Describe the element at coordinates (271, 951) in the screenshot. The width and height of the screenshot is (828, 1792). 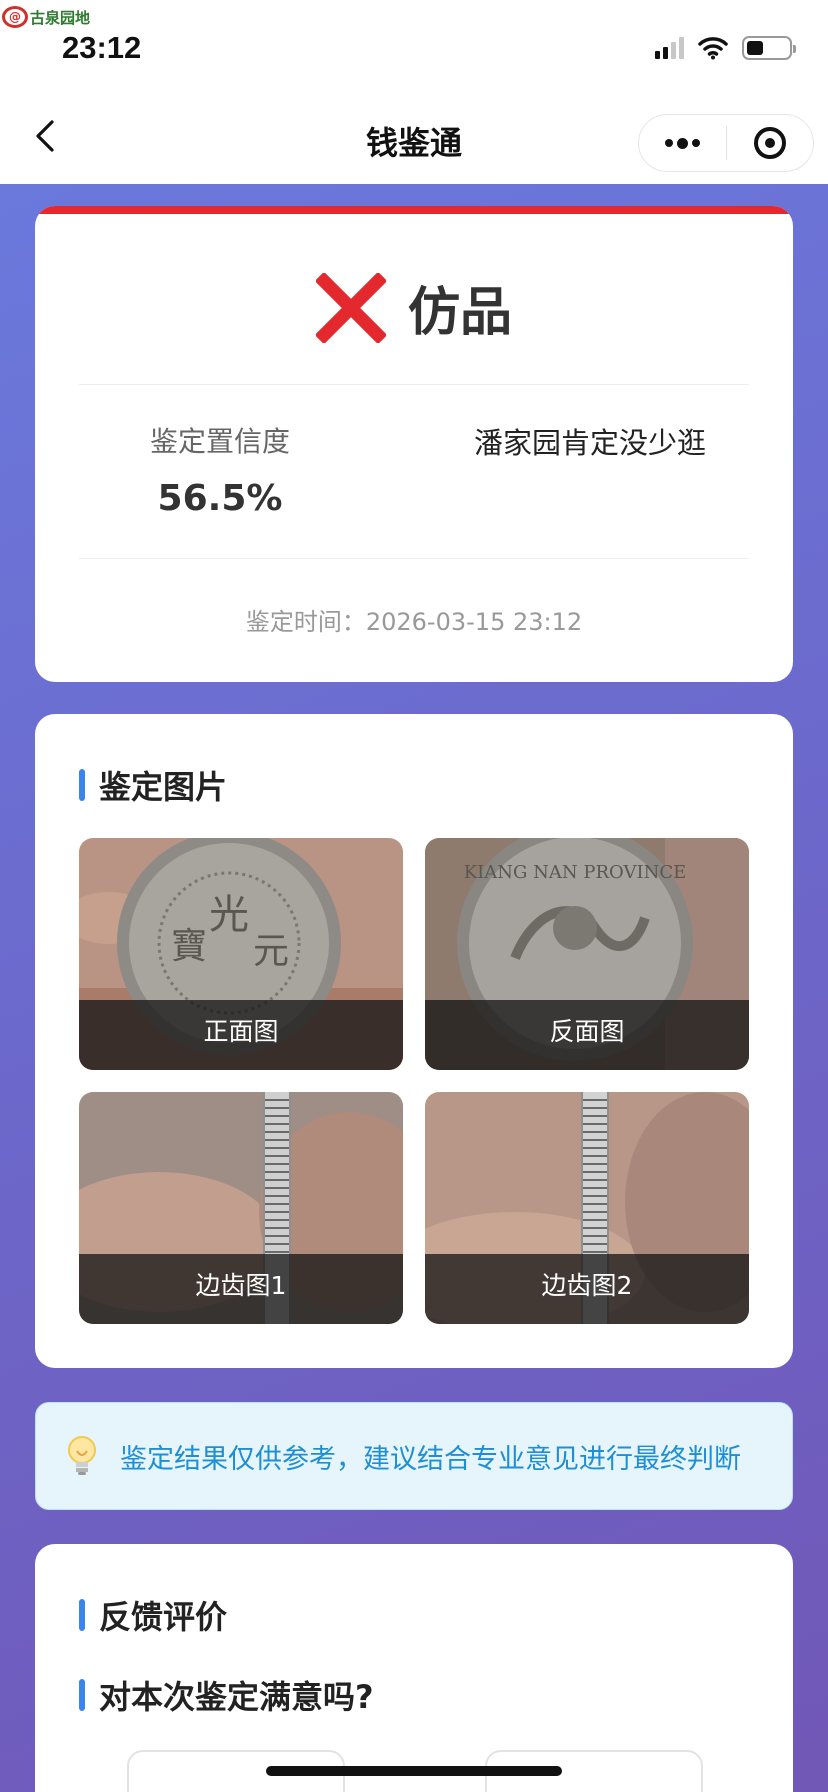
I see `svg-text: 元` at that location.